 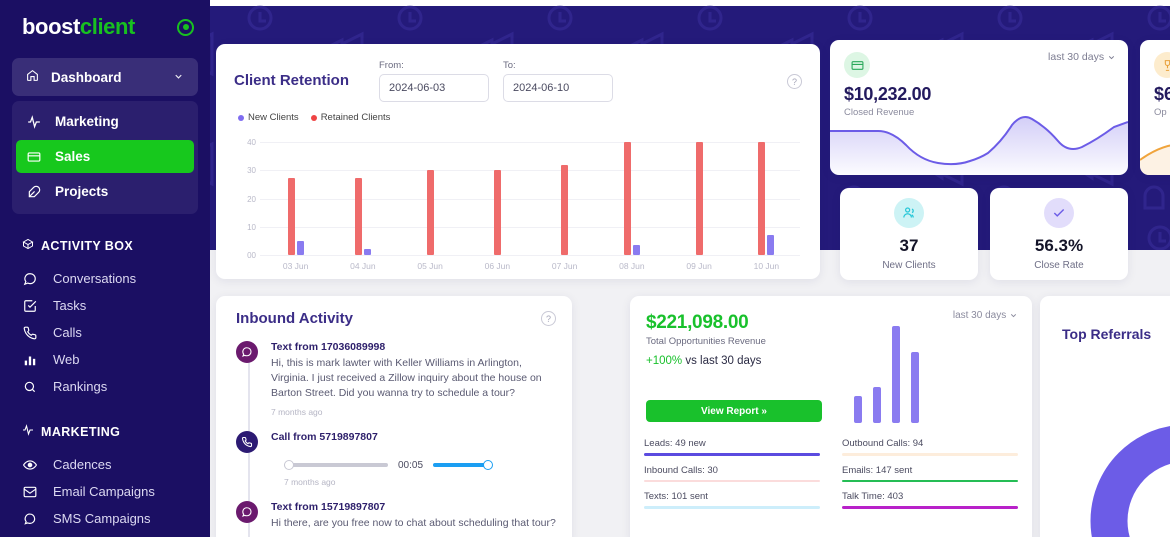 What do you see at coordinates (178, 77) in the screenshot?
I see `chevron-down-icon` at bounding box center [178, 77].